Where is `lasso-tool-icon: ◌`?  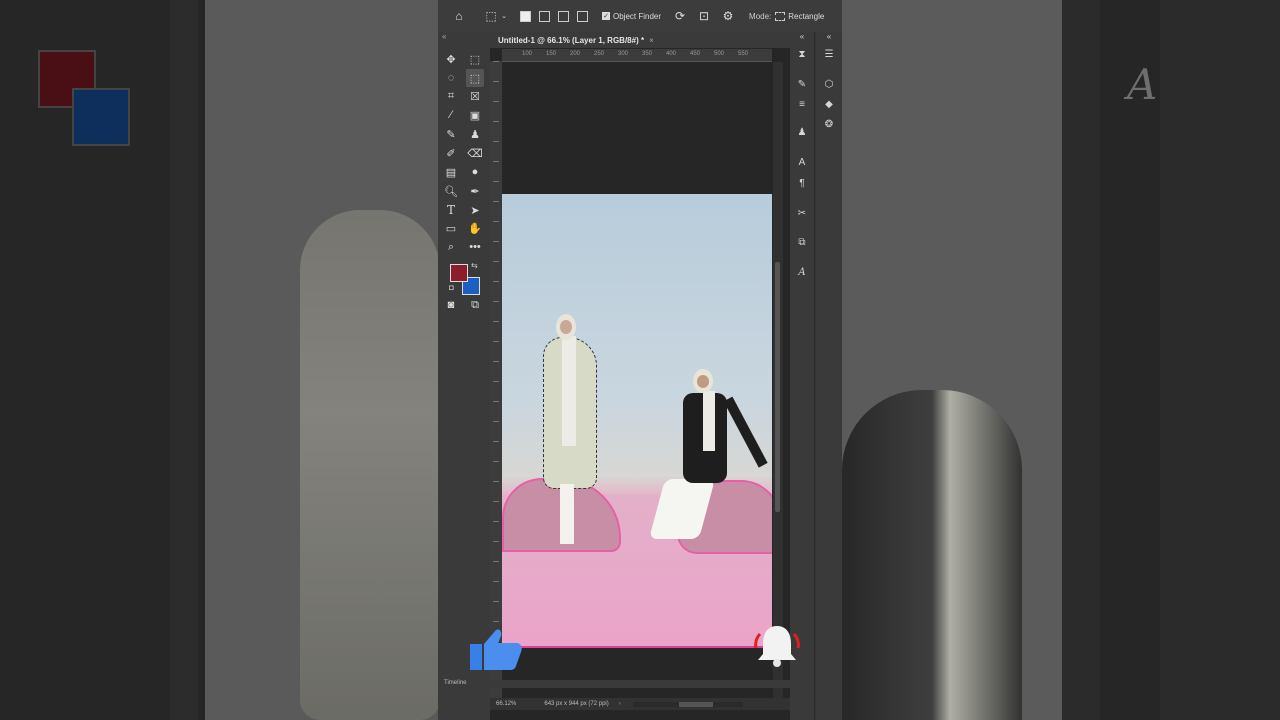 lasso-tool-icon: ◌ is located at coordinates (451, 78).